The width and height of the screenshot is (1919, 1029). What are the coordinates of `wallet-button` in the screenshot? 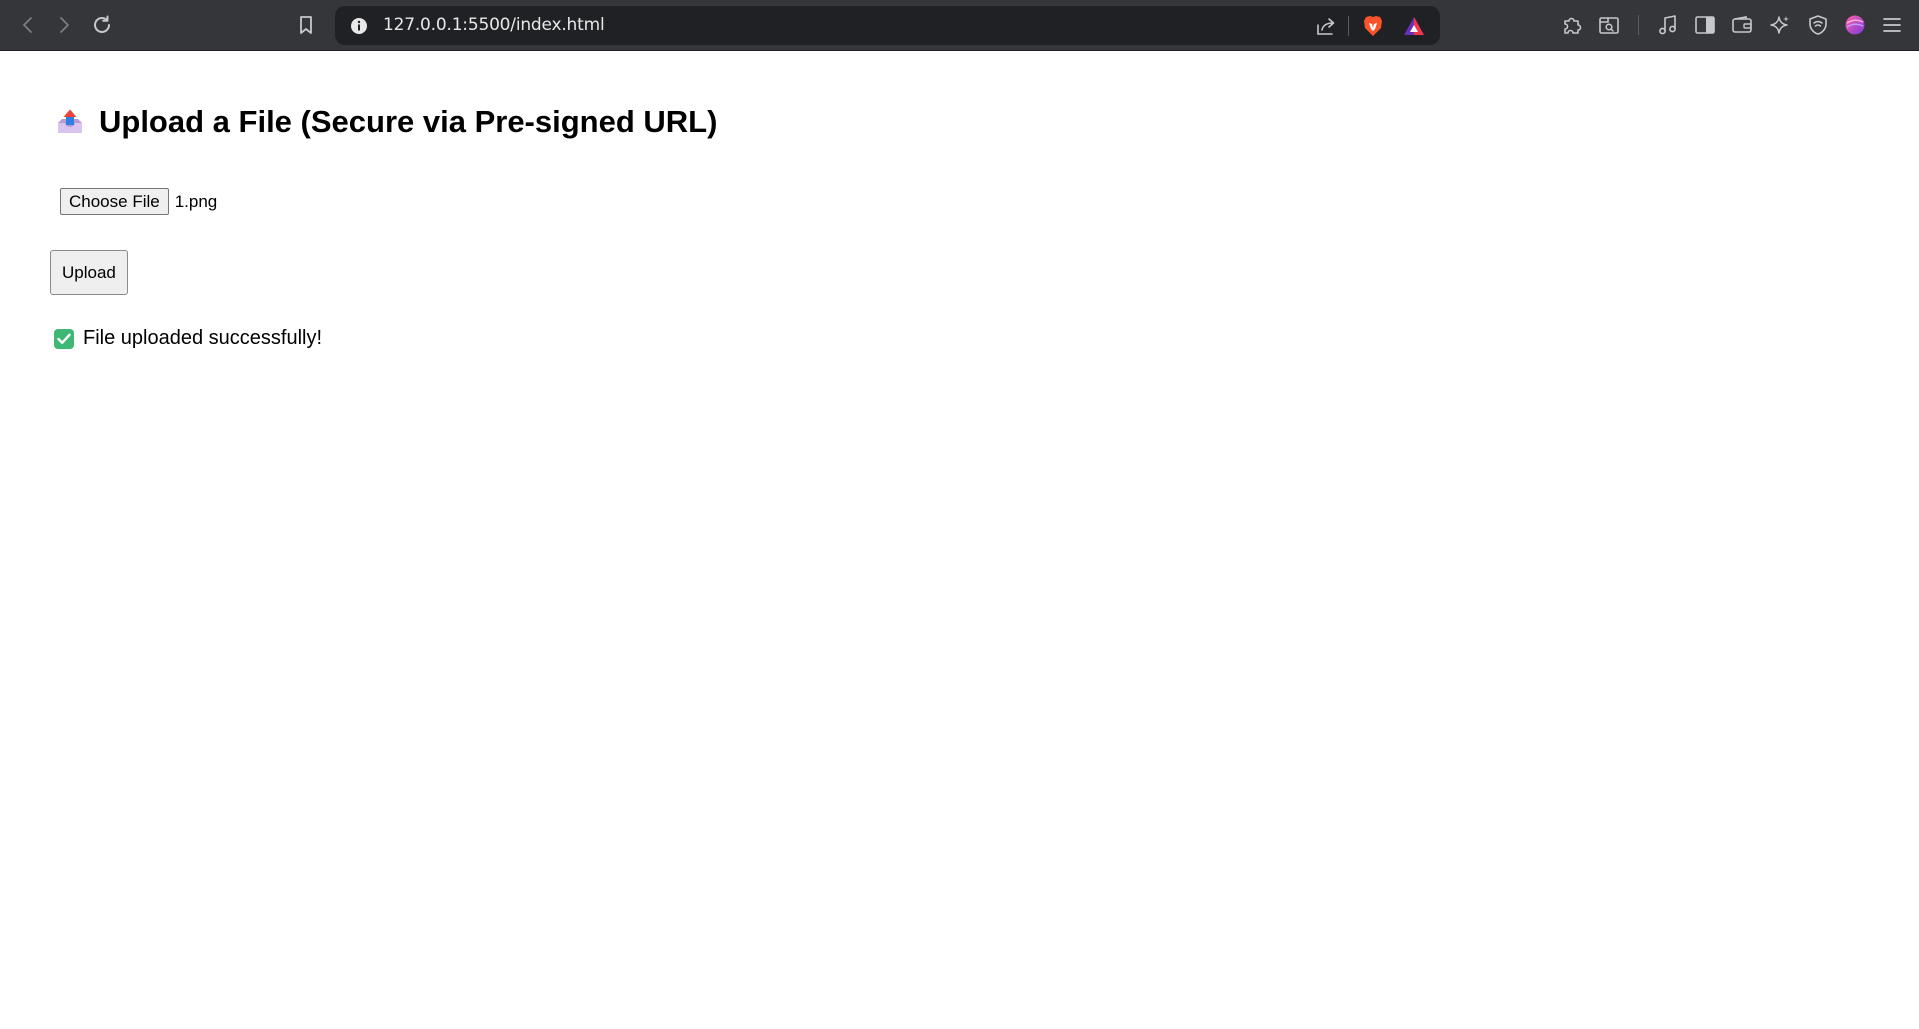 It's located at (1742, 25).